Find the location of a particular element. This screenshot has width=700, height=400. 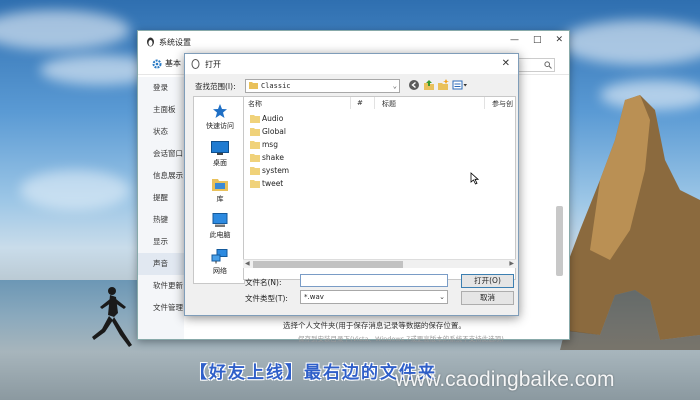

folder-name: Audio is located at coordinates (273, 118).